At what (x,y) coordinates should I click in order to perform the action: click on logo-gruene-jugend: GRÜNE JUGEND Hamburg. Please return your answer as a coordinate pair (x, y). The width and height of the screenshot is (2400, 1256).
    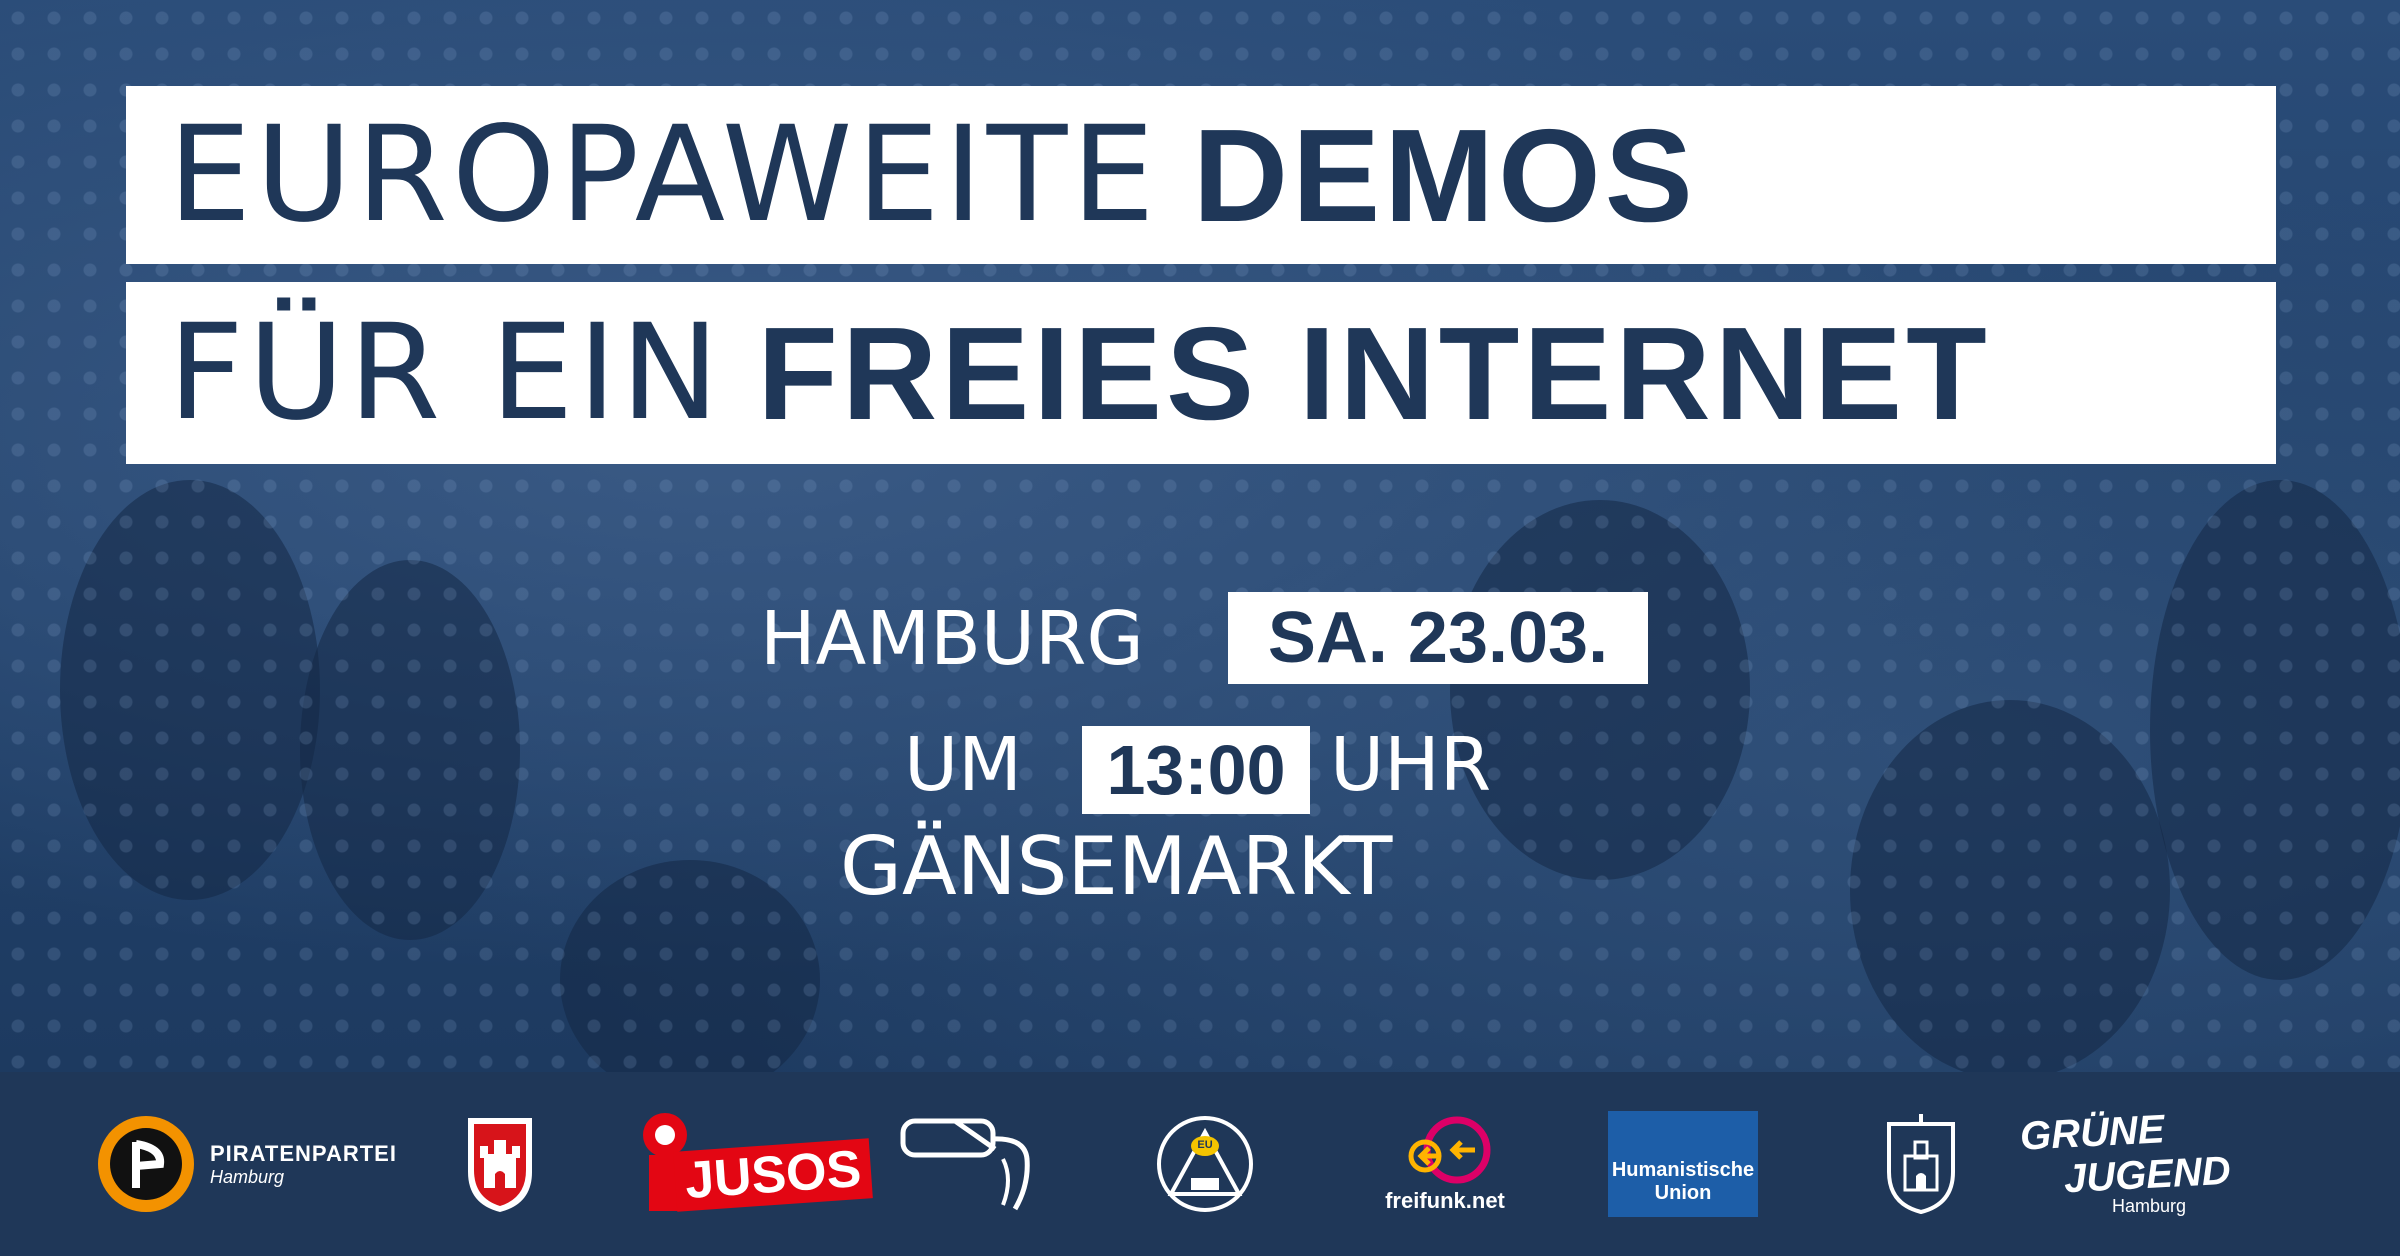
    Looking at the image, I should click on (2169, 1164).